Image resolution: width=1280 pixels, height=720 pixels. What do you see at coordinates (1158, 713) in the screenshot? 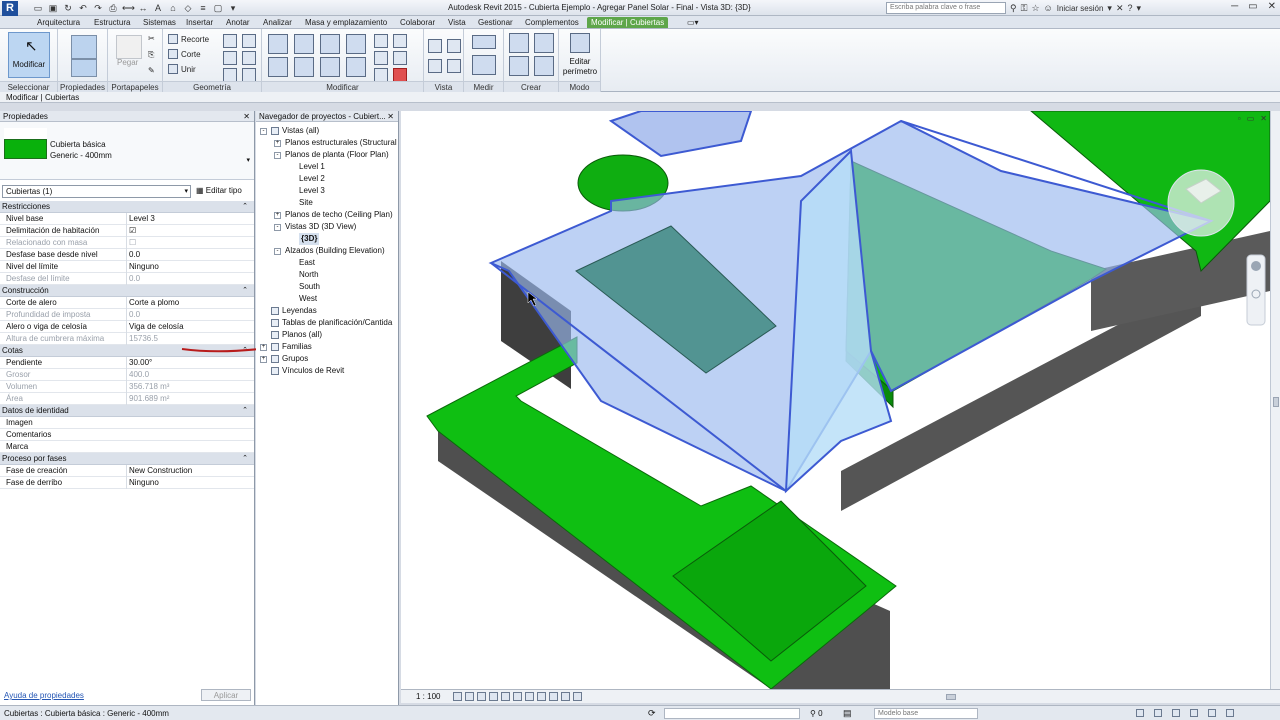
I see `select-underlay-icon` at bounding box center [1158, 713].